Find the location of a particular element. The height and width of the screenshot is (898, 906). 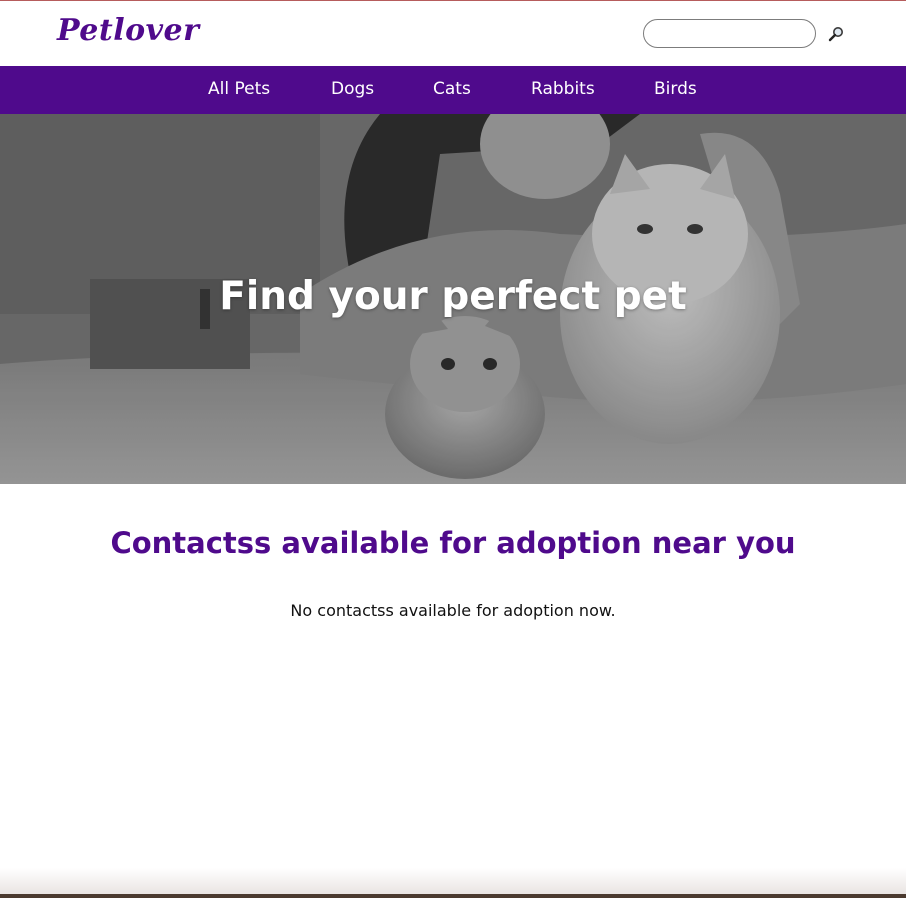

nav-item-cats: Cats is located at coordinates (452, 89).